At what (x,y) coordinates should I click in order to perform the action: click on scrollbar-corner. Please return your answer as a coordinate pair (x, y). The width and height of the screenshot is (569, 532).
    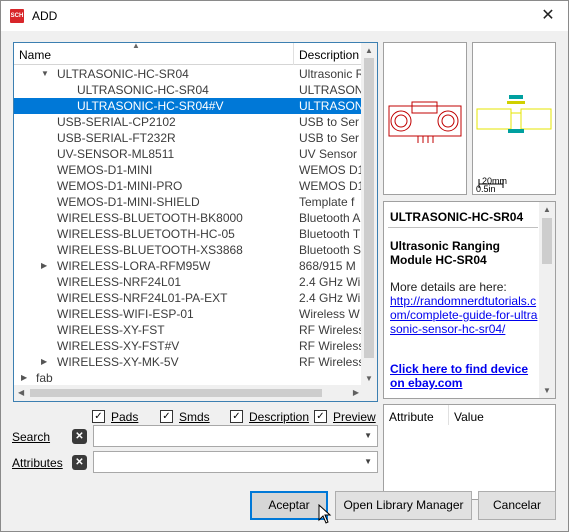
    Looking at the image, I should click on (369, 393).